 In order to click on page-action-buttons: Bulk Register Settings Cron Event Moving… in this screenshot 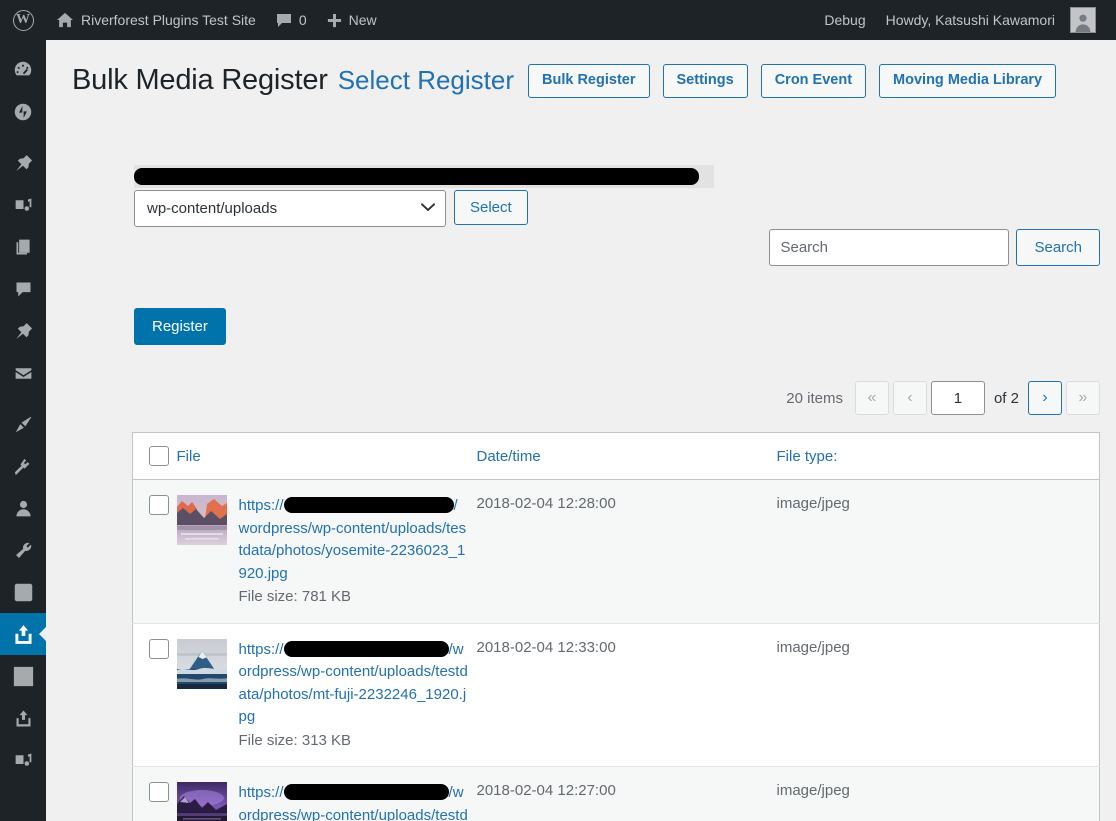, I will do `click(792, 81)`.